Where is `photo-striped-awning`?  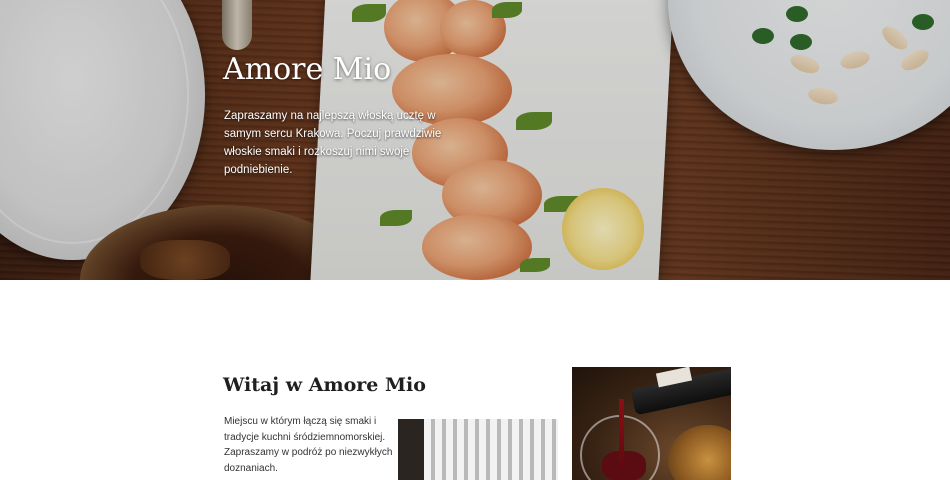
photo-striped-awning is located at coordinates (478, 449).